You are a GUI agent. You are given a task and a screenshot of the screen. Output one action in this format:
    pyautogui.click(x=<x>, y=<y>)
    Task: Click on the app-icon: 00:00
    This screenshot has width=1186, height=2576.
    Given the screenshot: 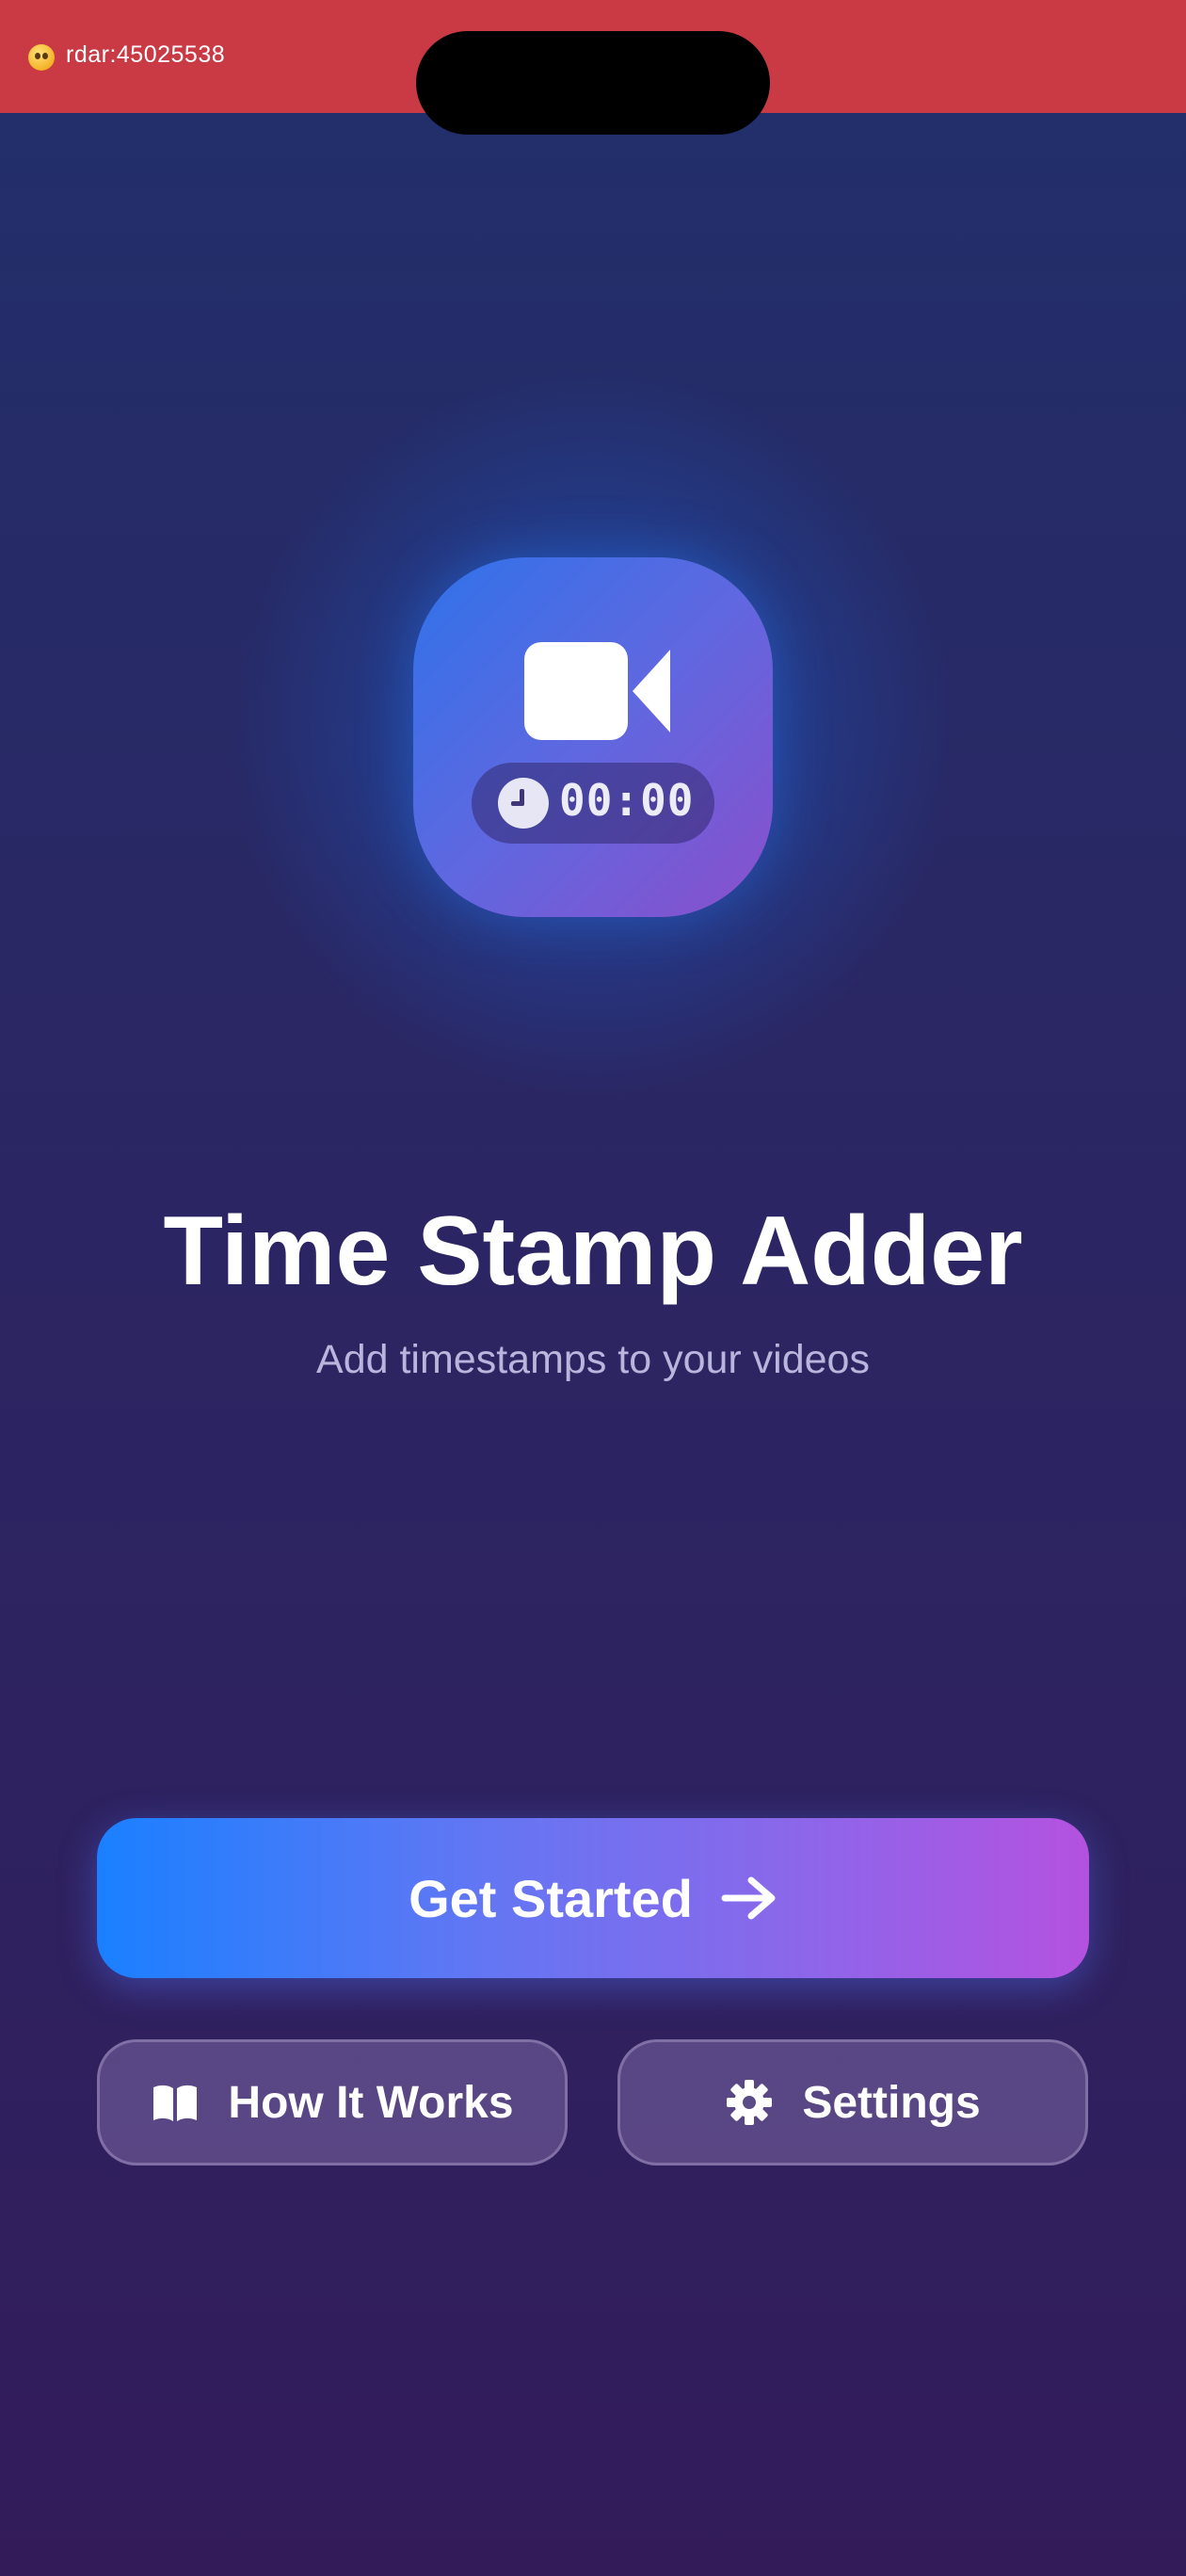 What is the action you would take?
    pyautogui.click(x=593, y=737)
    